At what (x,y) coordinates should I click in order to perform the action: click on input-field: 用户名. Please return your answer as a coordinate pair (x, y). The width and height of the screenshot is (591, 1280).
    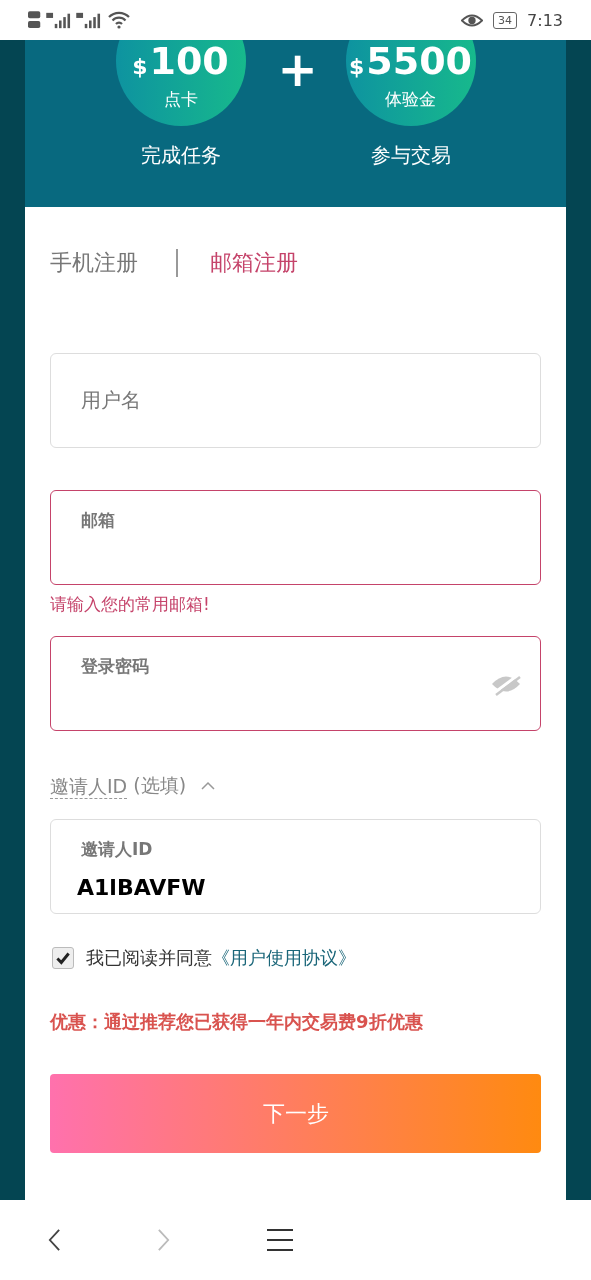
    Looking at the image, I should click on (295, 400).